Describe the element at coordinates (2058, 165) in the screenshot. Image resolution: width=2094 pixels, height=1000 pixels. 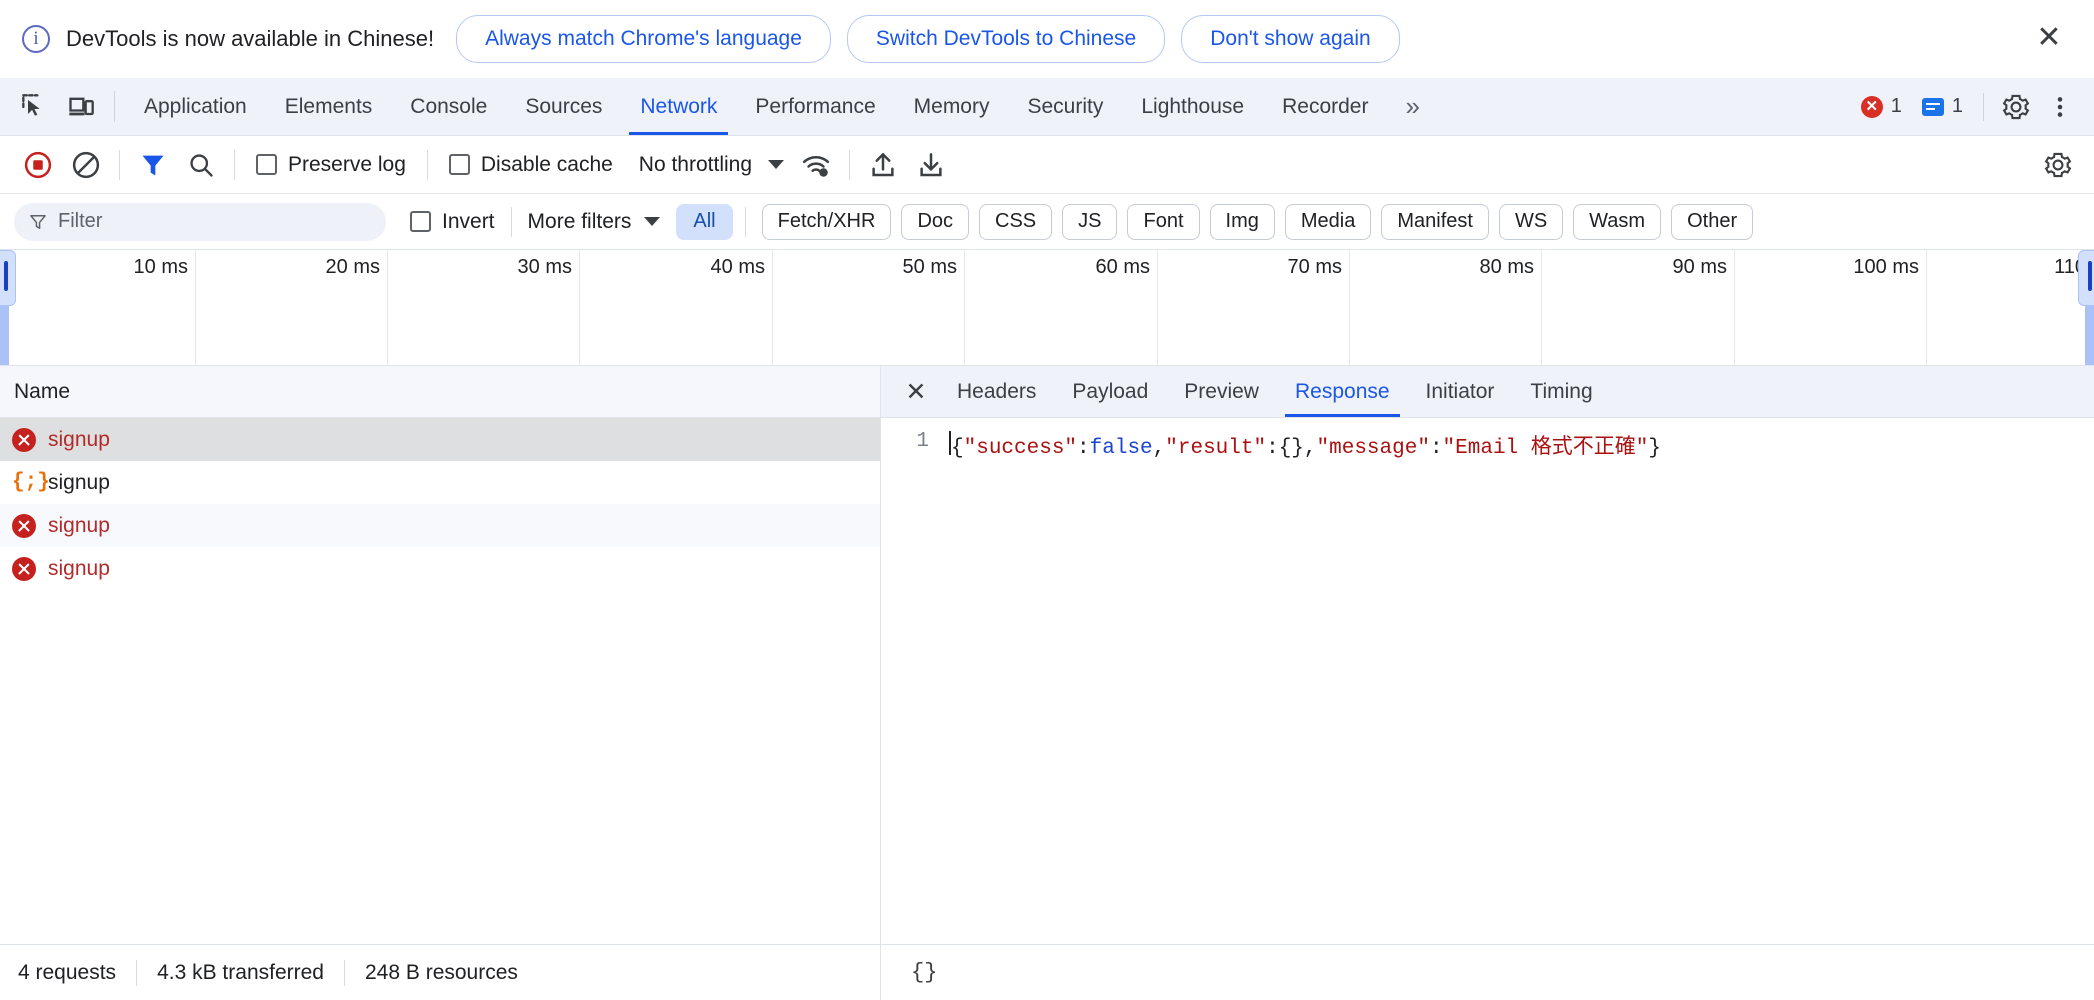
I see `network-settings-gear-icon` at that location.